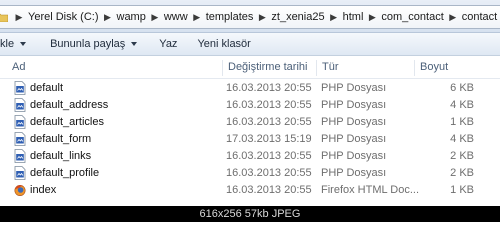 This screenshot has width=500, height=240. Describe the element at coordinates (20, 190) in the screenshot. I see `firefox-html-icon` at that location.